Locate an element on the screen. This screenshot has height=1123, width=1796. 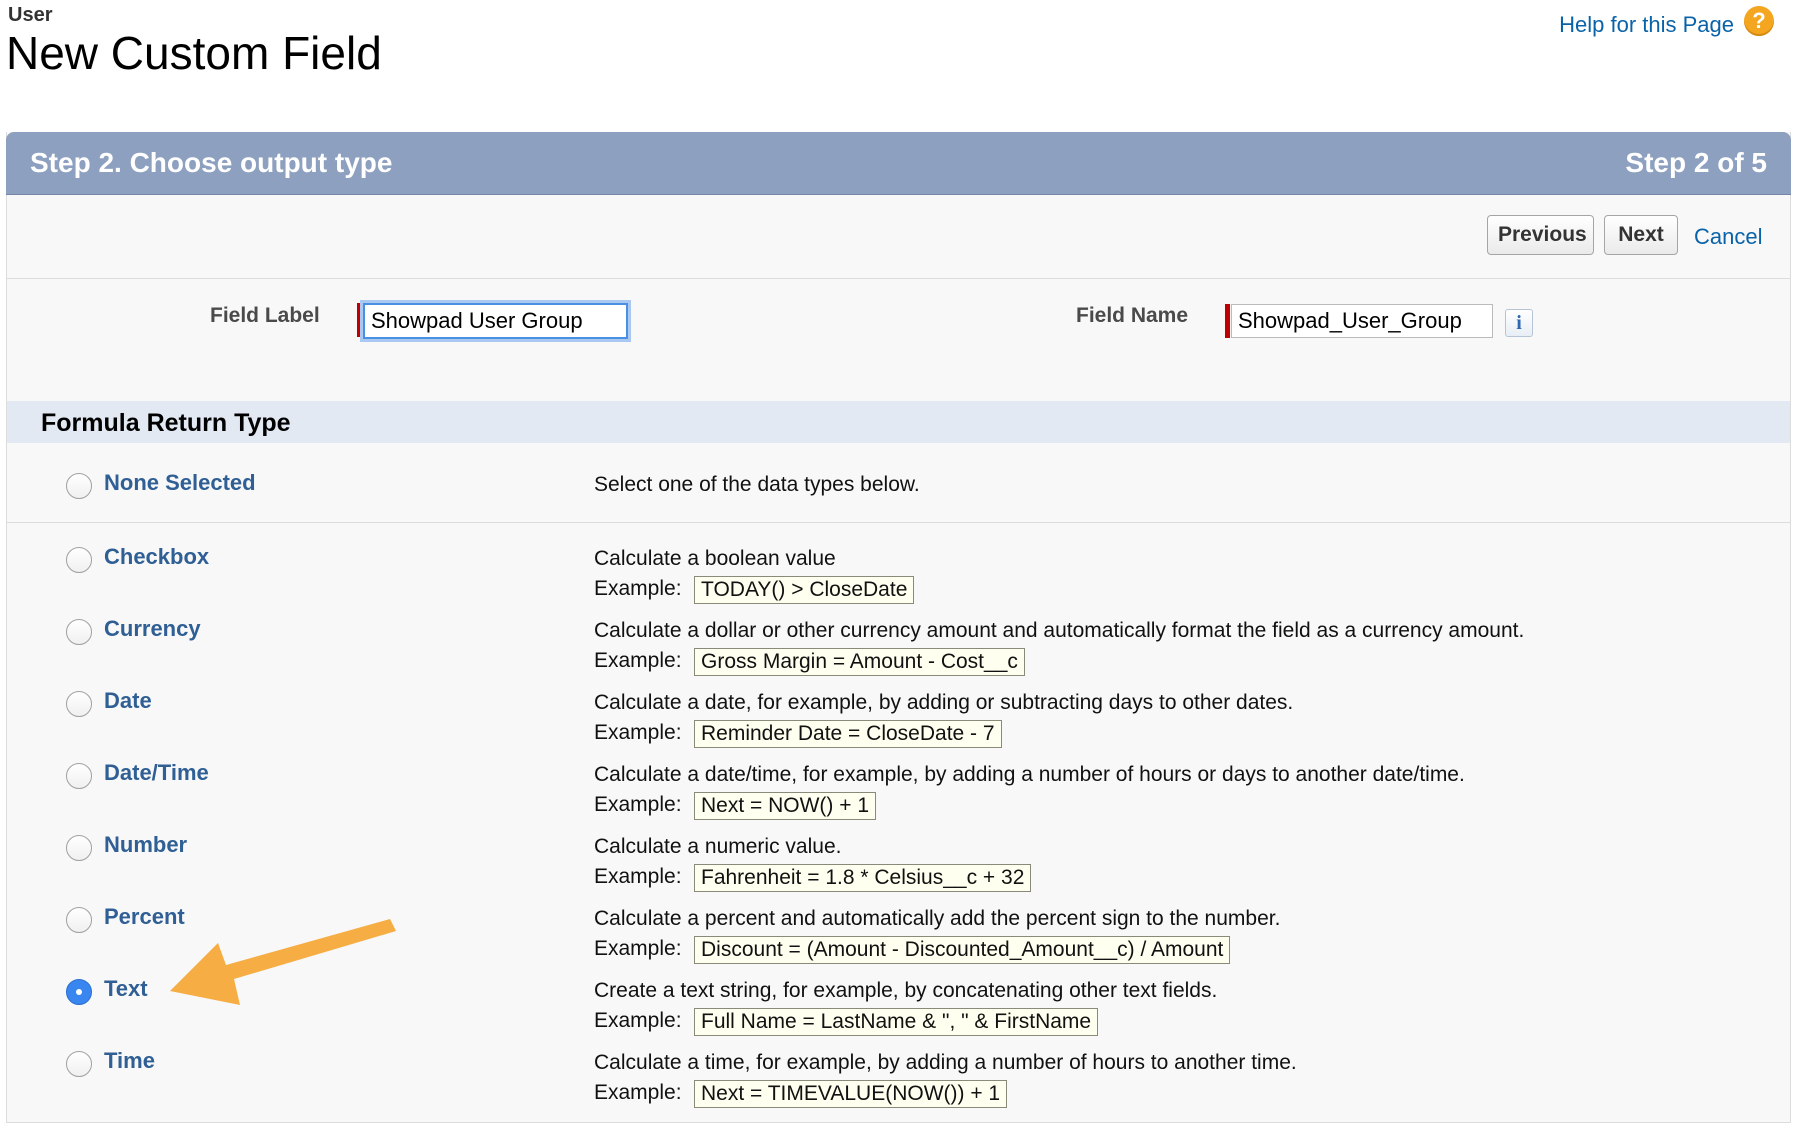
next-button: Next is located at coordinates (1641, 235).